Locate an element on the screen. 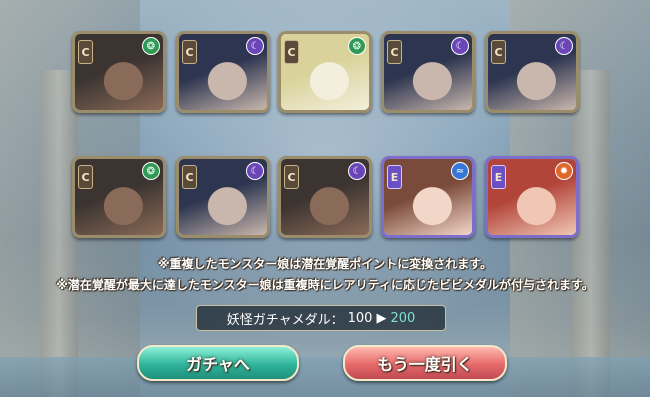  draw-again-button: もう一度引く is located at coordinates (425, 363).